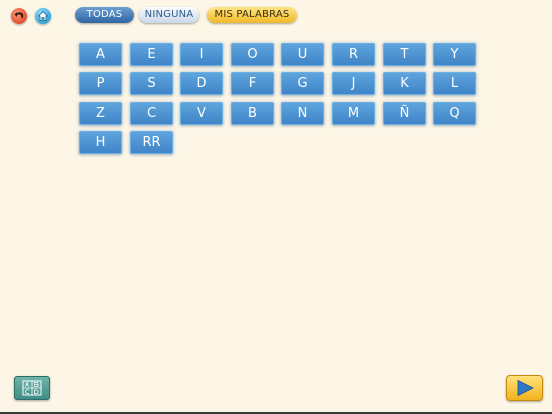 Image resolution: width=552 pixels, height=414 pixels. What do you see at coordinates (353, 54) in the screenshot?
I see `letter-button: R` at bounding box center [353, 54].